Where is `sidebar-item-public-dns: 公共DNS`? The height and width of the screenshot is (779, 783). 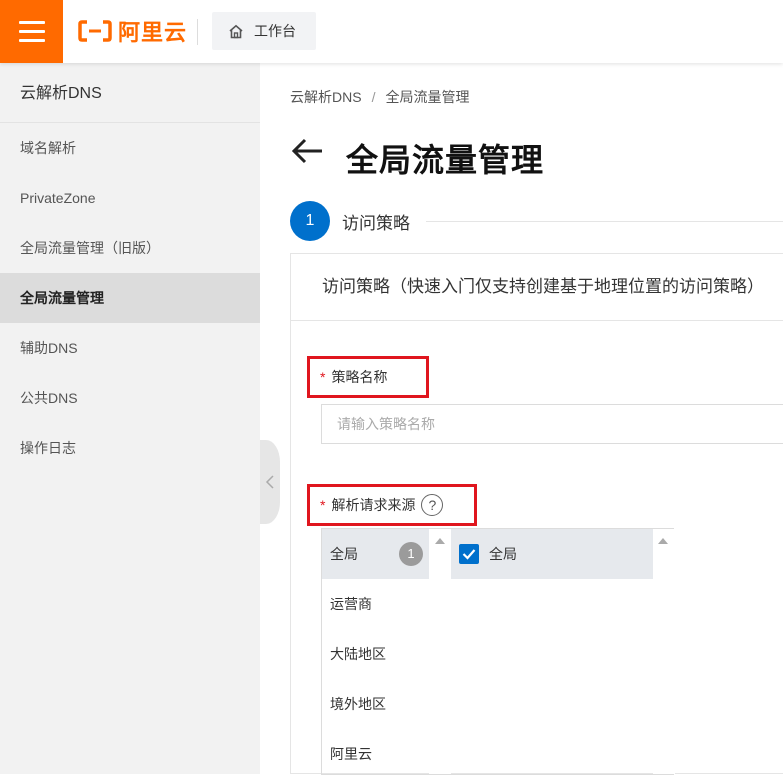 sidebar-item-public-dns: 公共DNS is located at coordinates (130, 398).